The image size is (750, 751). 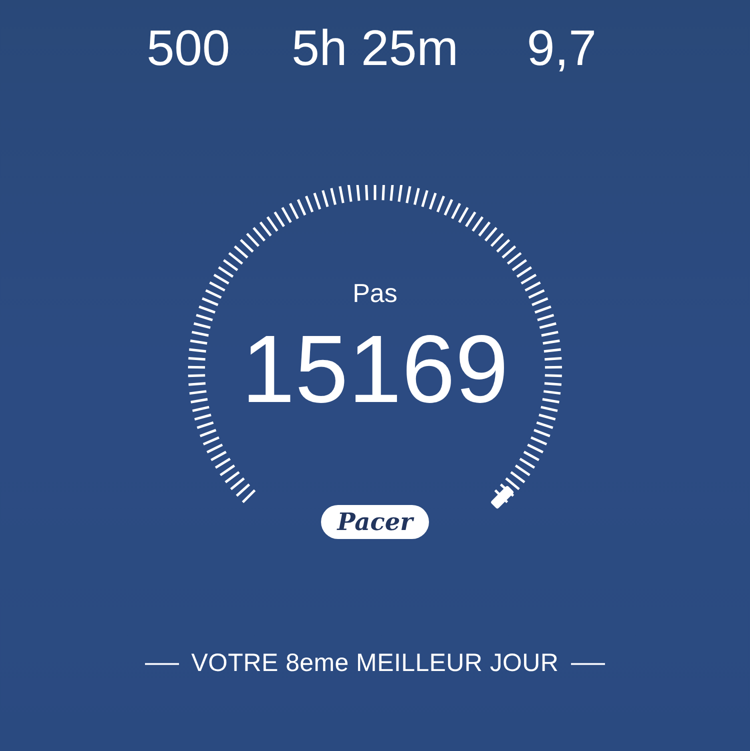 I want to click on stat-value: 9,7, so click(x=562, y=48).